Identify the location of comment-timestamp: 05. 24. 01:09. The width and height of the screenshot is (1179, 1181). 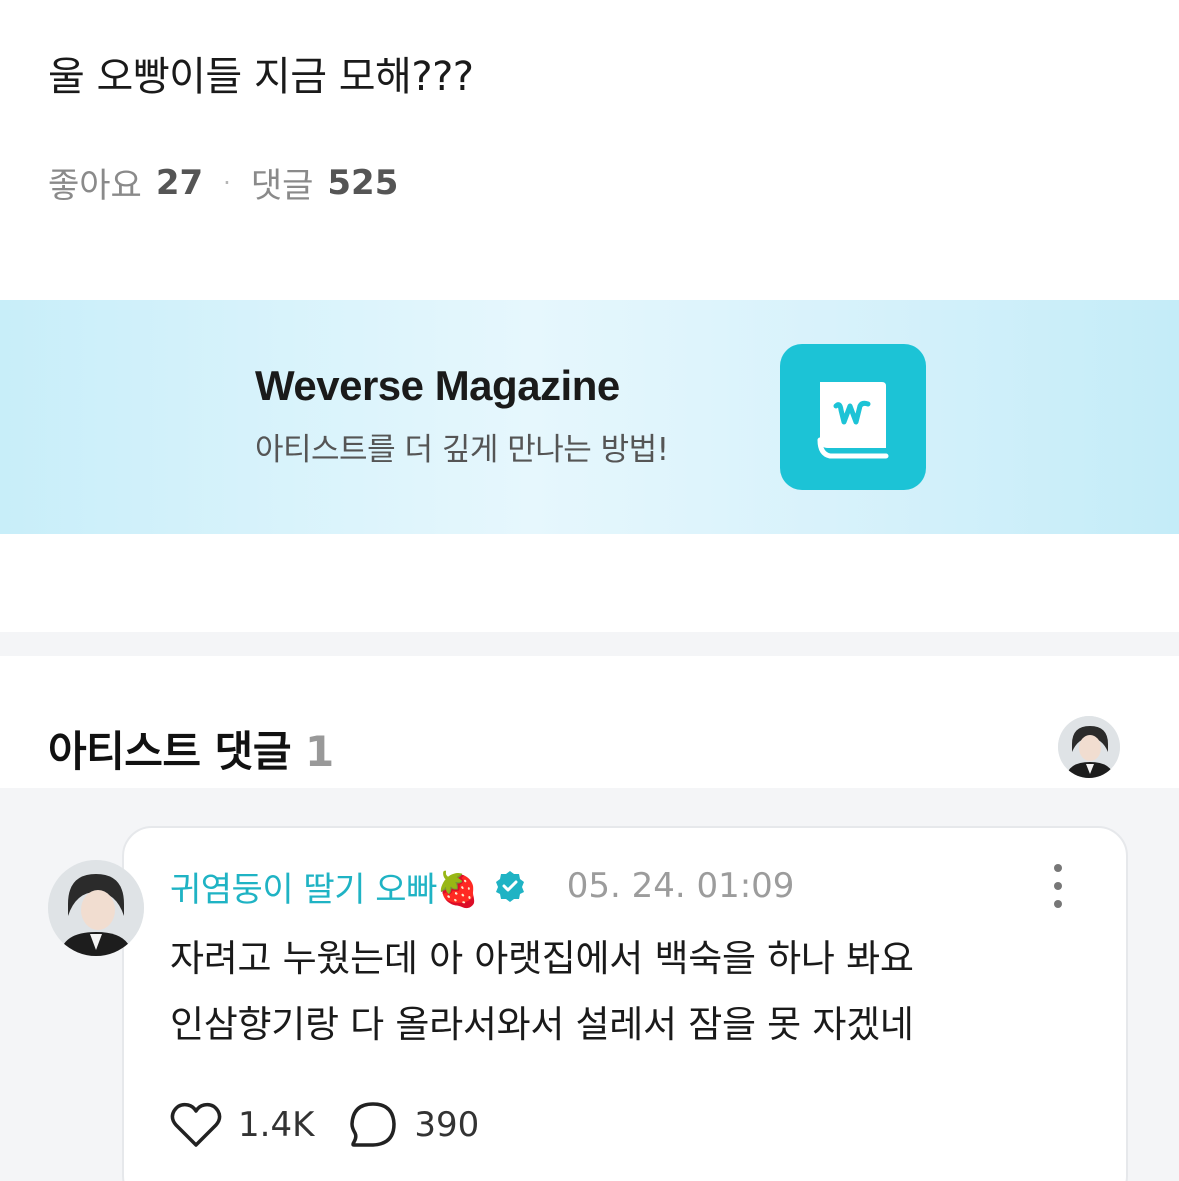
(680, 886).